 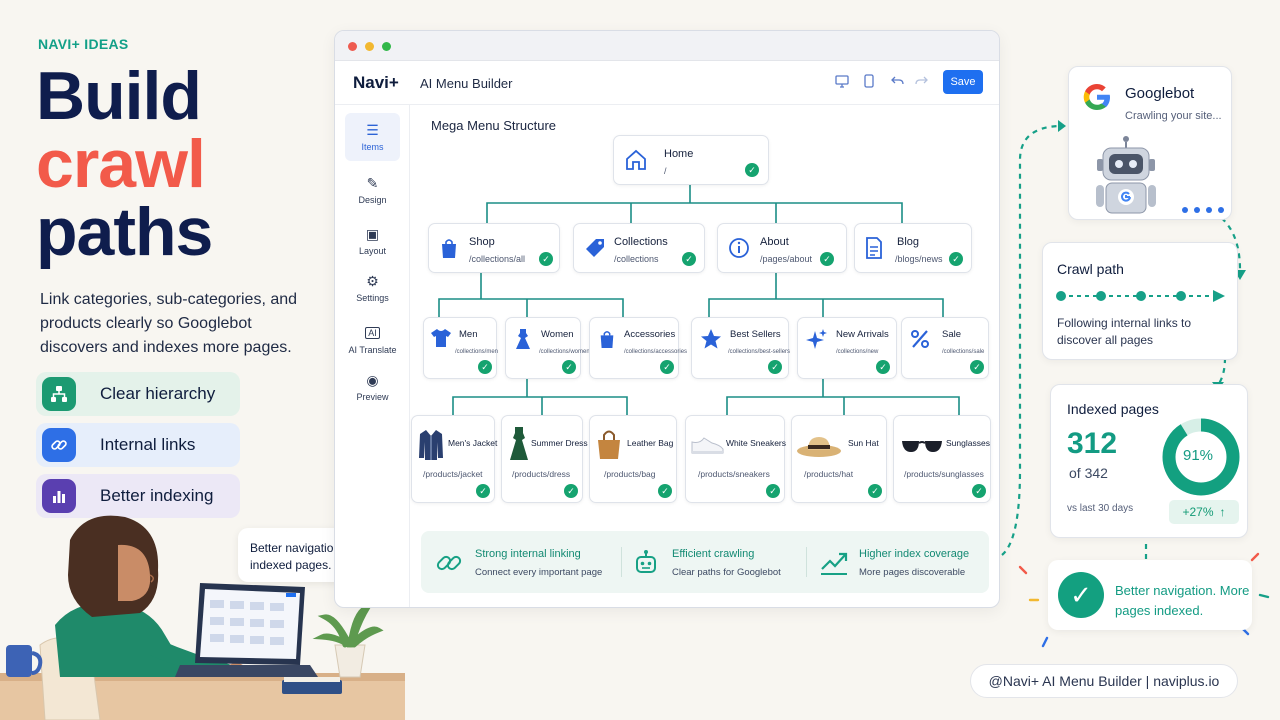 What do you see at coordinates (431, 447) in the screenshot?
I see `jacket-icon` at bounding box center [431, 447].